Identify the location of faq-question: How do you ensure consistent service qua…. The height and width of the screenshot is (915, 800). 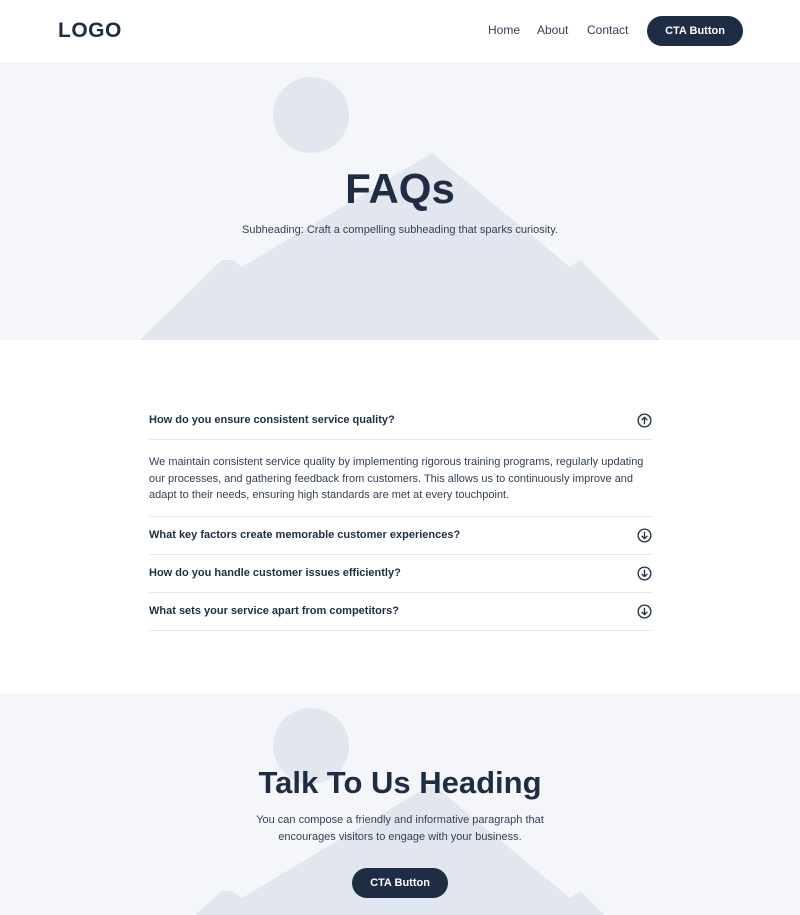
(400, 413).